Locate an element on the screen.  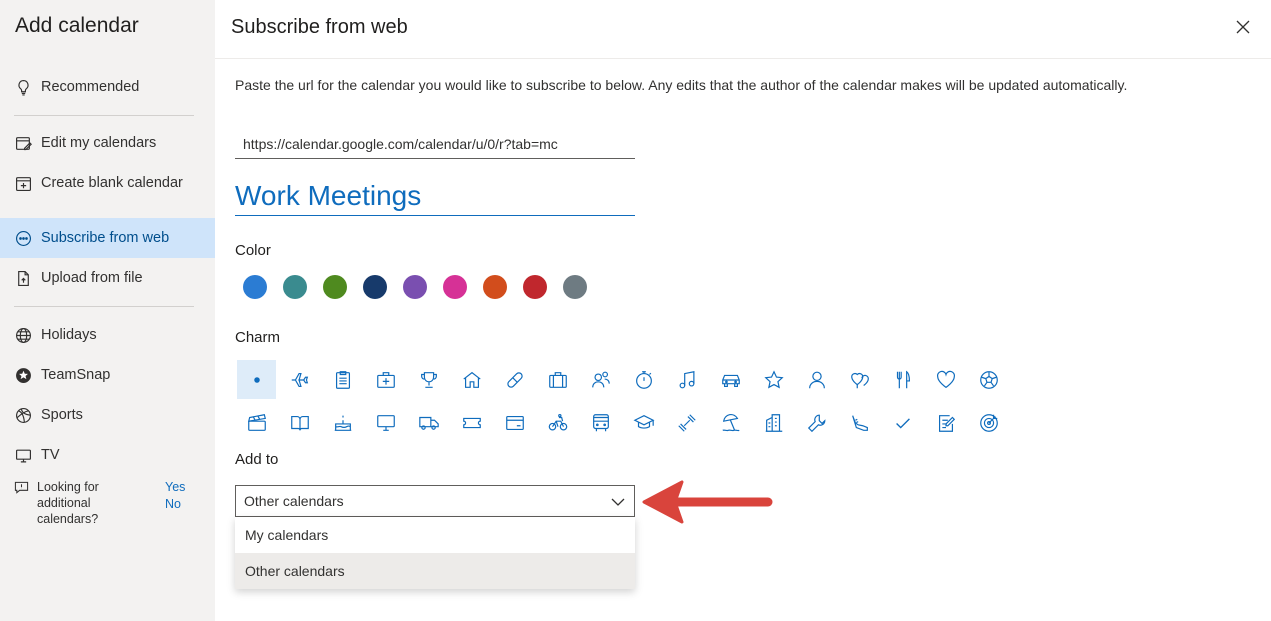
charm-truck is located at coordinates (428, 422).